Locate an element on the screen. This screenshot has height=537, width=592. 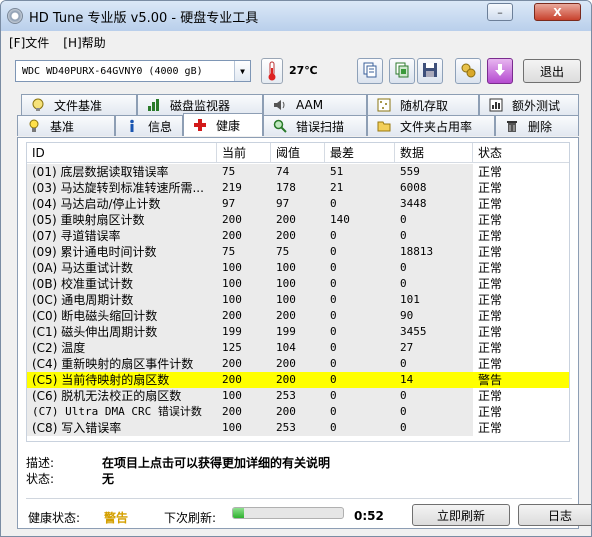
file-benchmark-icon is located at coordinates (38, 105).